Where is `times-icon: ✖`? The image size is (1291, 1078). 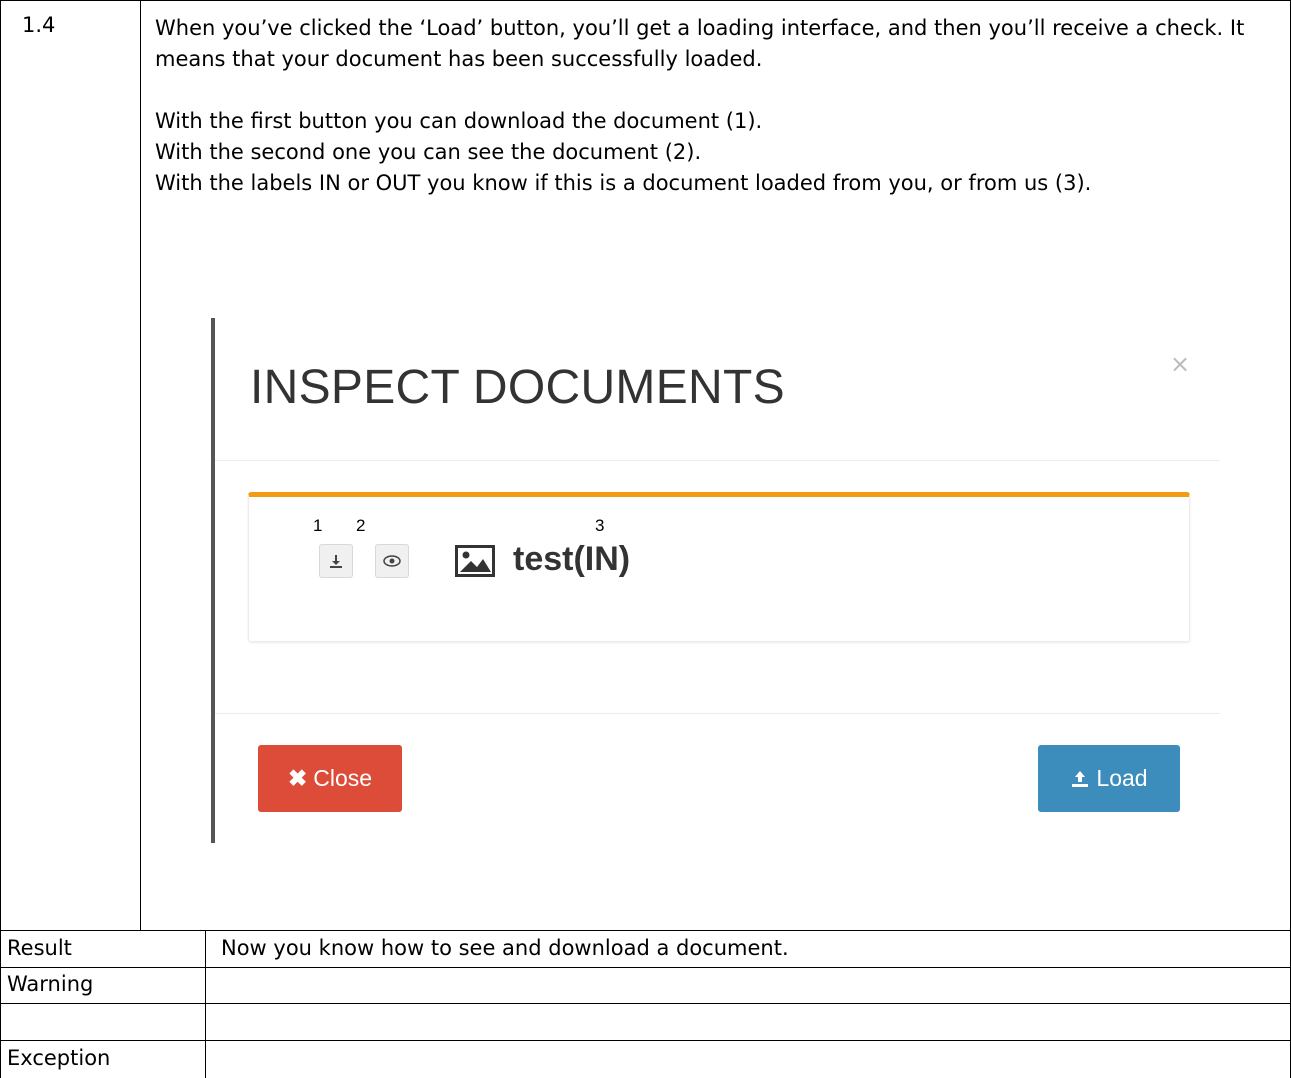 times-icon: ✖ is located at coordinates (297, 778).